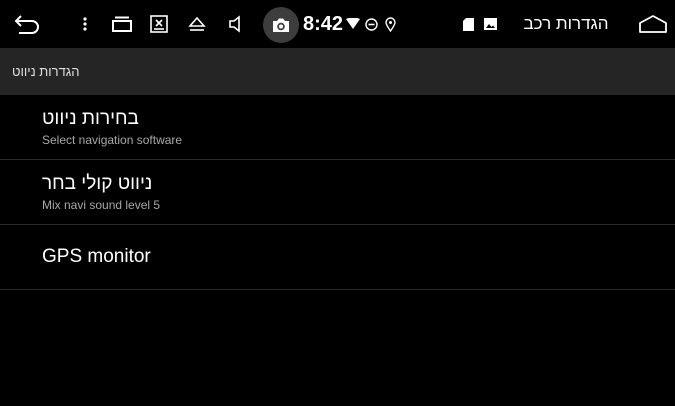 This screenshot has width=675, height=406. I want to click on clock: 8:42, so click(323, 24).